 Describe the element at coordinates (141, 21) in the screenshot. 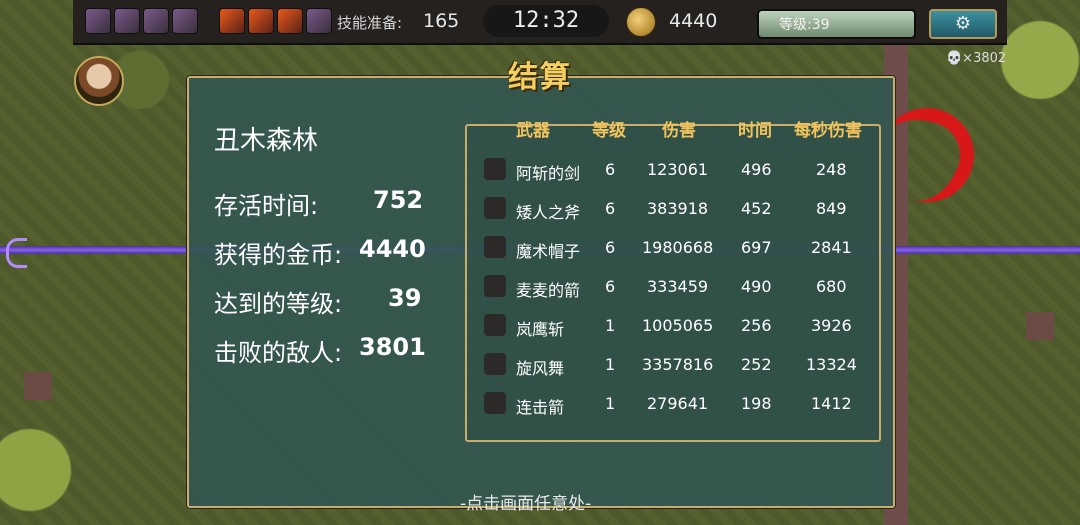

I see `weapon-slots` at that location.